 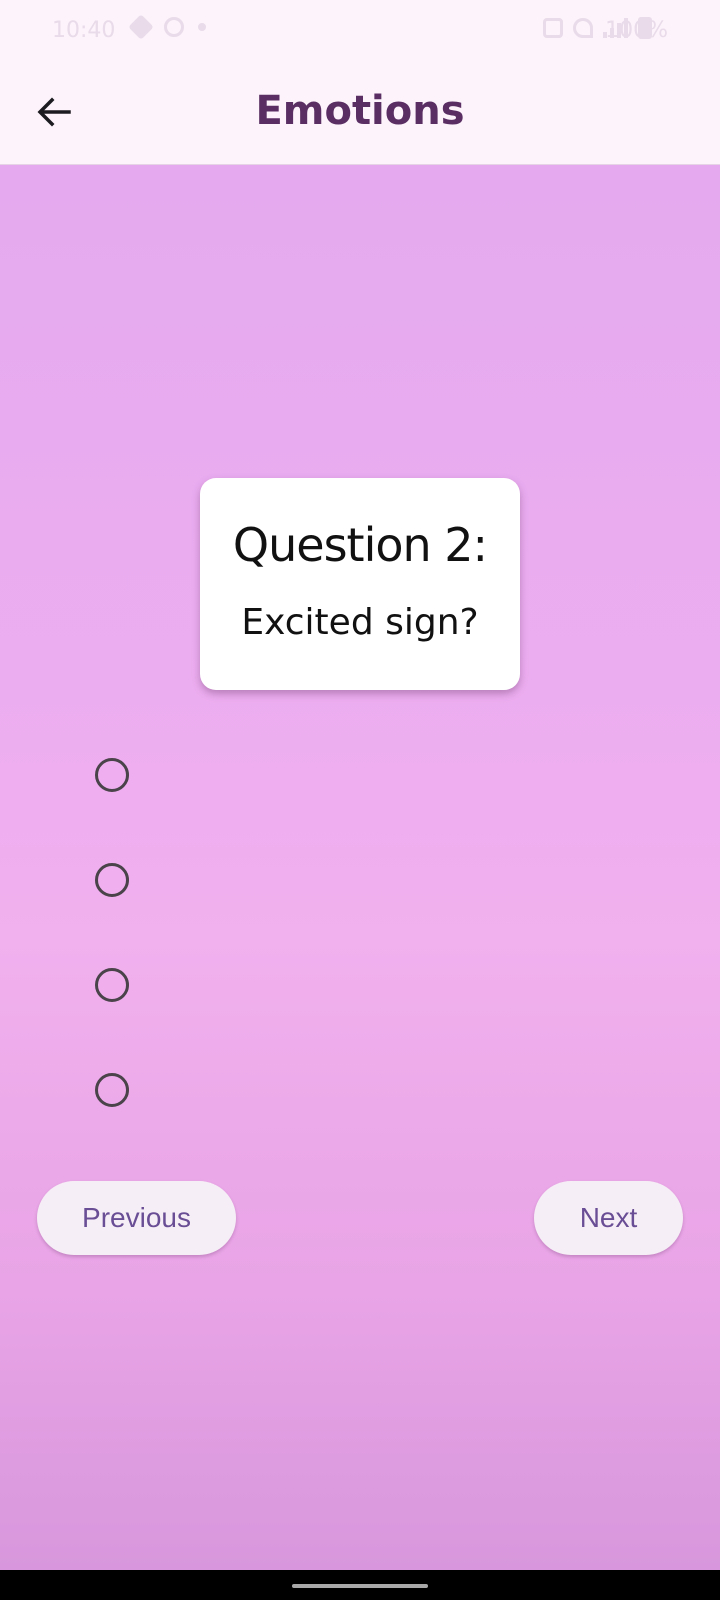 What do you see at coordinates (141, 27) in the screenshot?
I see `notification-heart-icon` at bounding box center [141, 27].